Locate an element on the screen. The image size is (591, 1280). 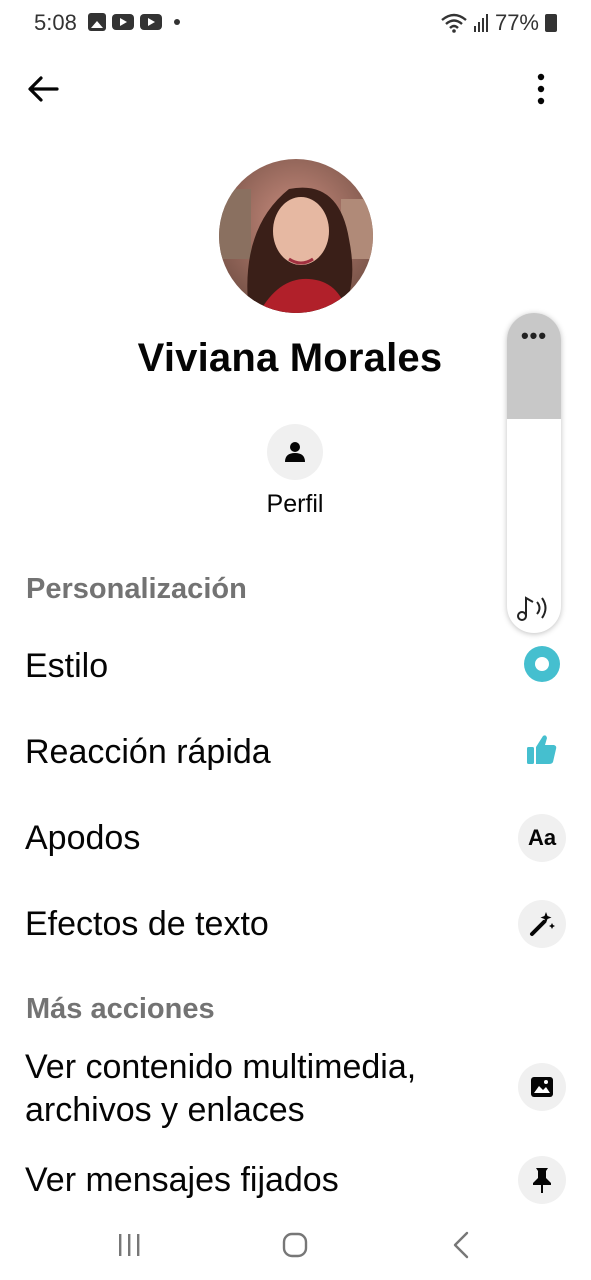
wifi-icon is located at coordinates (454, 23).